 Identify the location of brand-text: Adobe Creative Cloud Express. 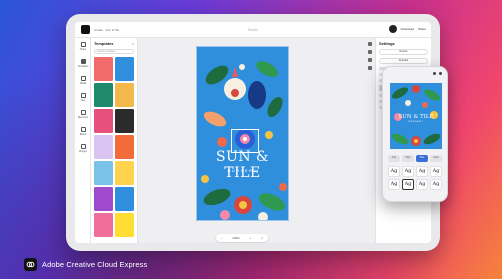
(95, 264).